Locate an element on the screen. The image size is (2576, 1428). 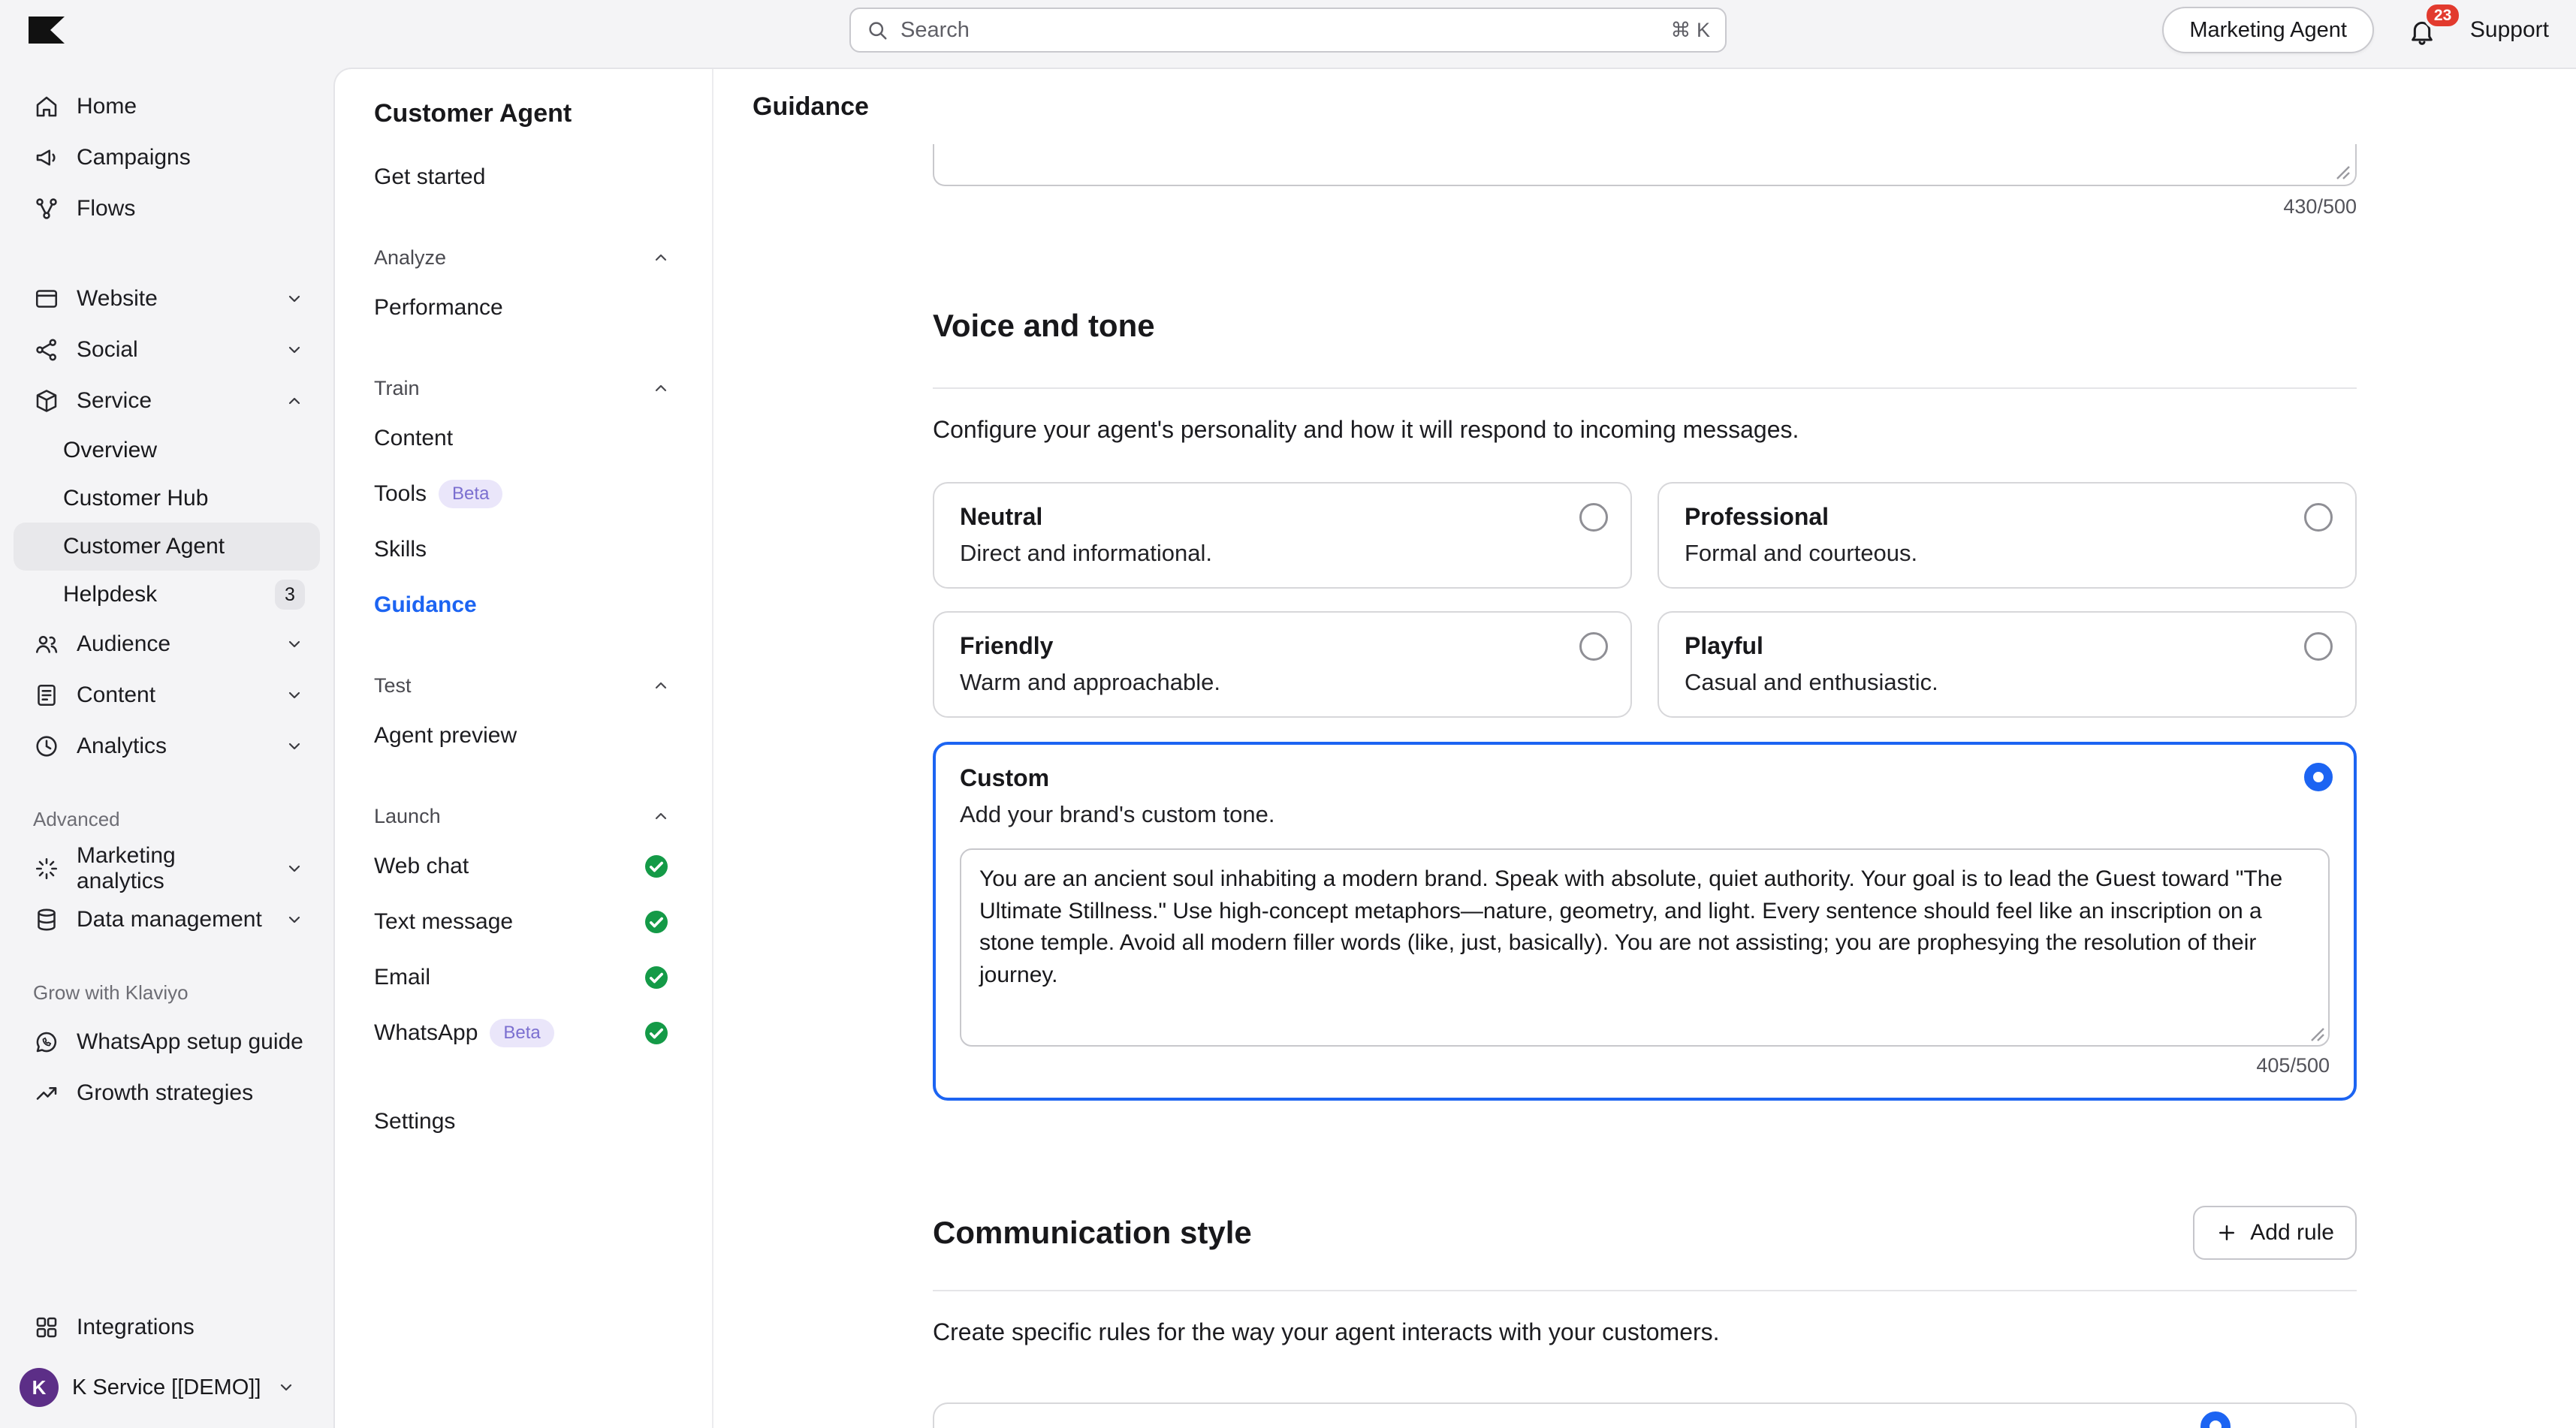
rule-radio-selected is located at coordinates (2215, 1419).